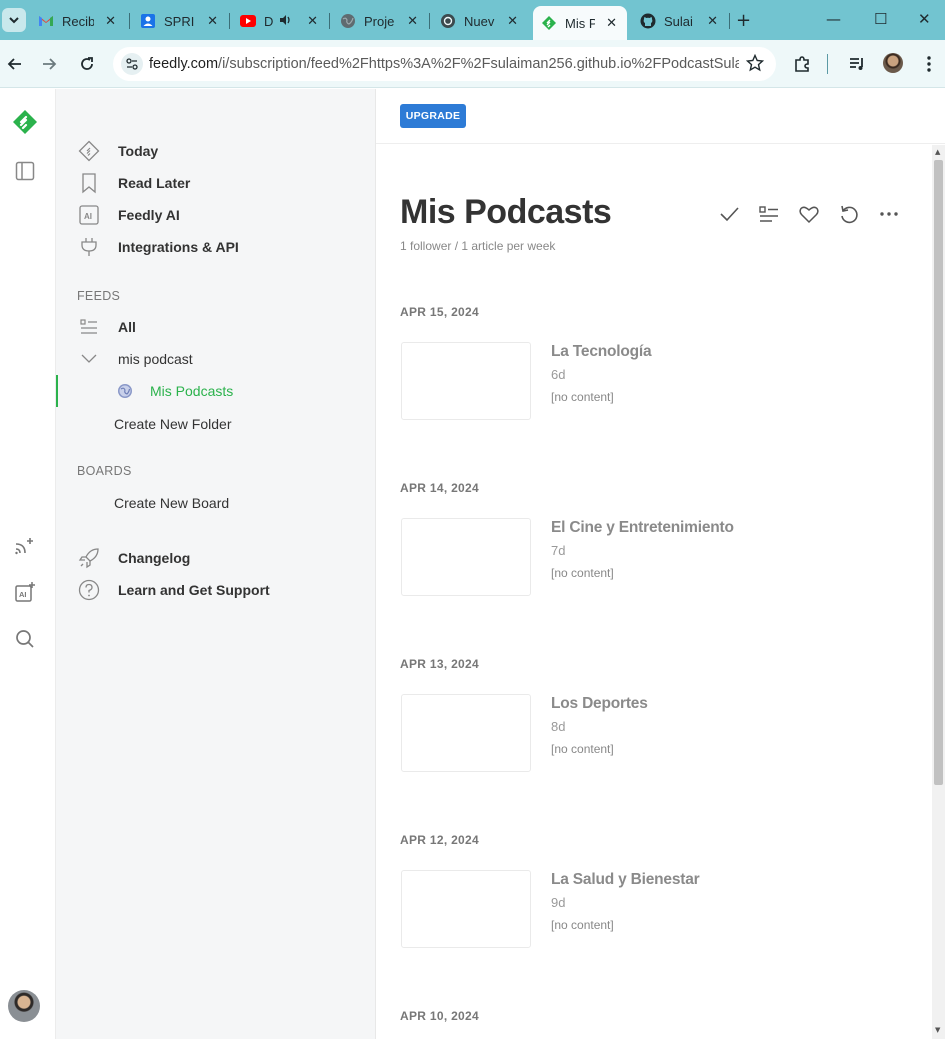 The height and width of the screenshot is (1039, 945). Describe the element at coordinates (599, 704) in the screenshot. I see `article-title: Los Deportes` at that location.